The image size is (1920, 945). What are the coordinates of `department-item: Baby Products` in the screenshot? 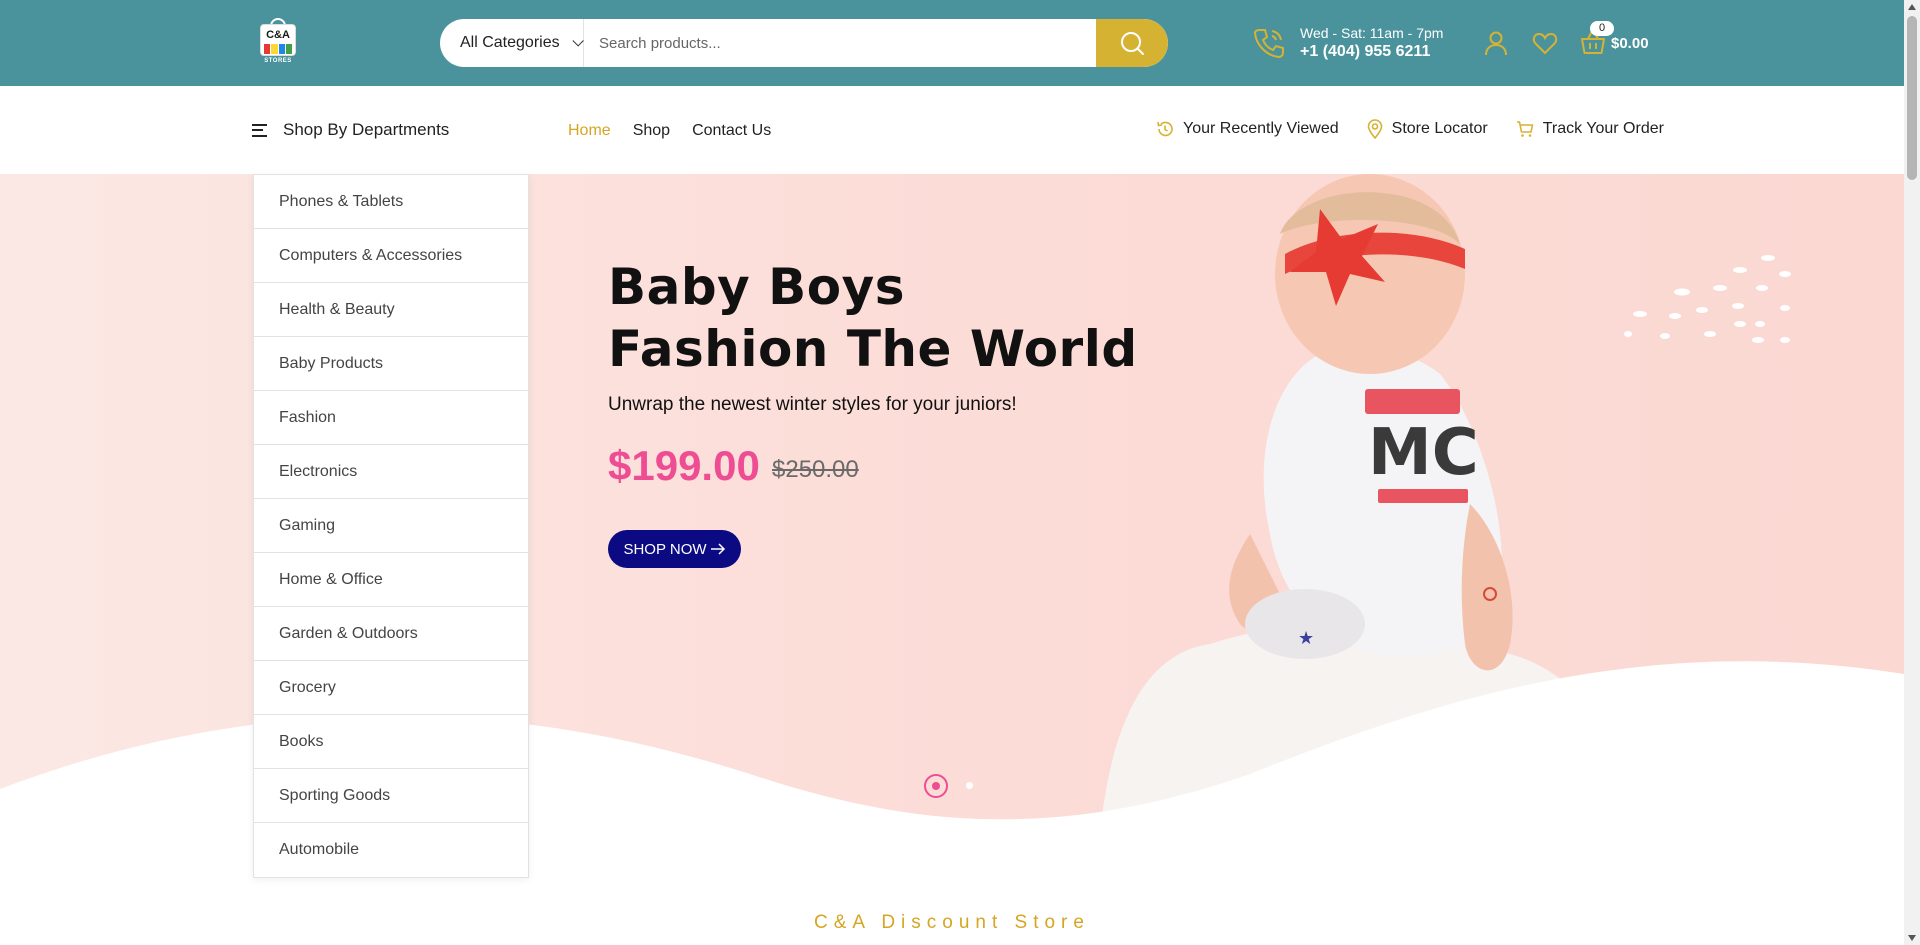 It's located at (391, 364).